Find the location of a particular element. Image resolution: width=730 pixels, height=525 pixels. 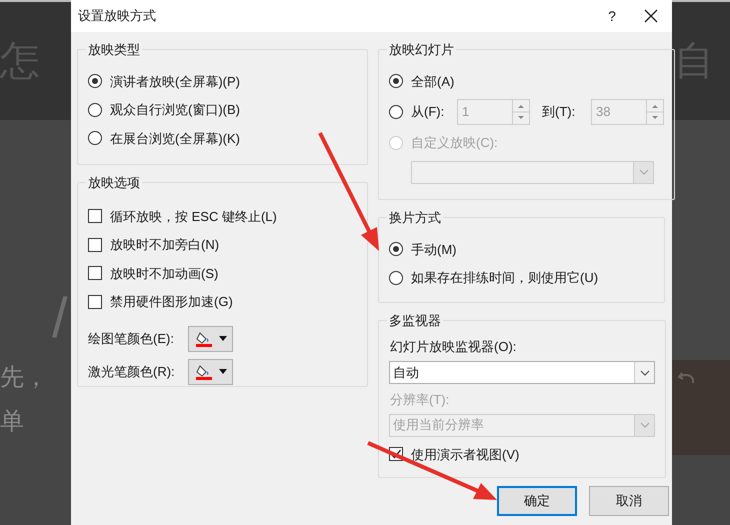

cancel-button: 取消 is located at coordinates (629, 501).